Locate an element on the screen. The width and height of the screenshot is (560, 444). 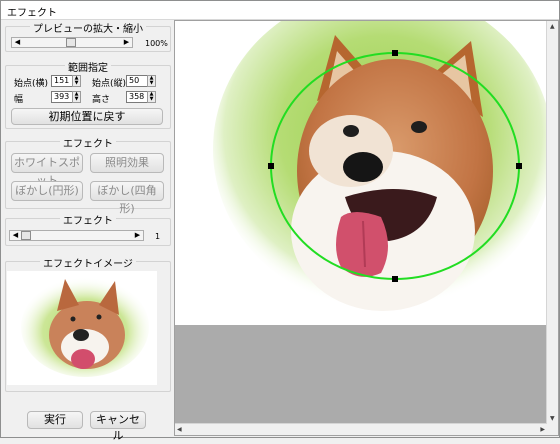
handle-right is located at coordinates (519, 166).